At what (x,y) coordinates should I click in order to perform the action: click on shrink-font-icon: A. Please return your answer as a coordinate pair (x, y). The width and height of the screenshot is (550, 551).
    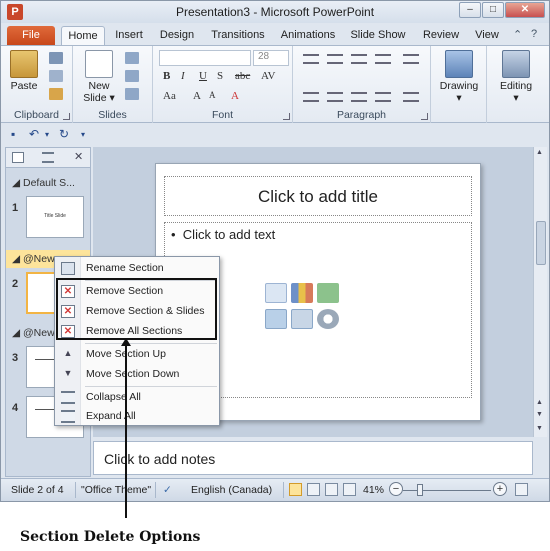
    Looking at the image, I should click on (212, 95).